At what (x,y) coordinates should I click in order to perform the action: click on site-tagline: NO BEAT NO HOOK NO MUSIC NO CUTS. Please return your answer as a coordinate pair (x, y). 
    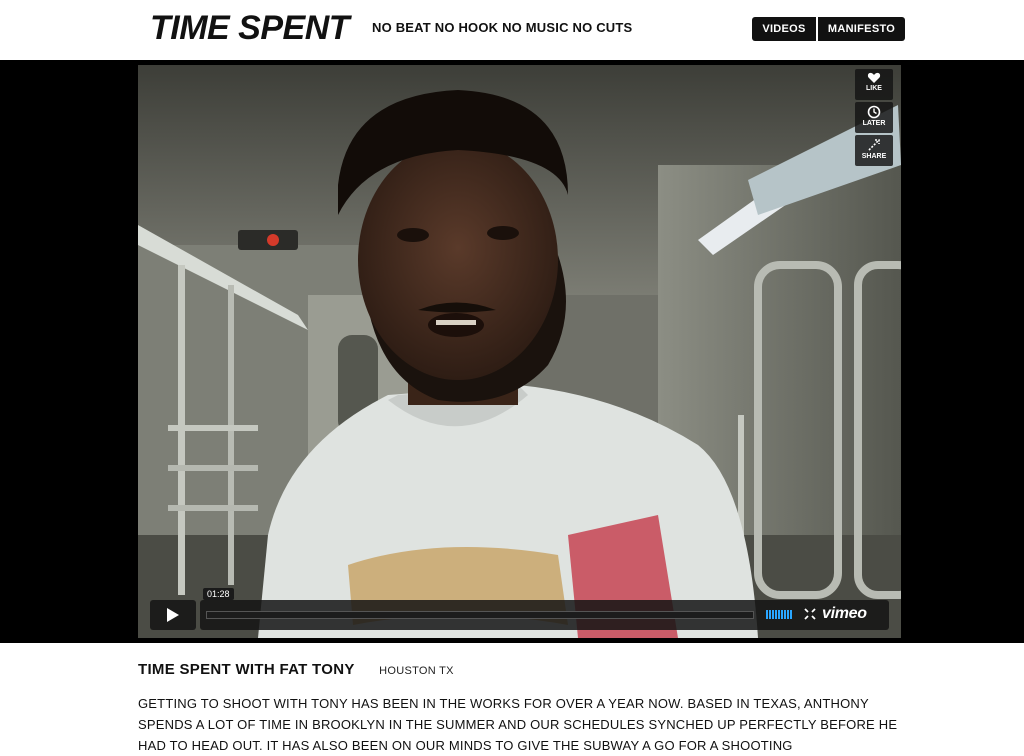
    Looking at the image, I should click on (502, 27).